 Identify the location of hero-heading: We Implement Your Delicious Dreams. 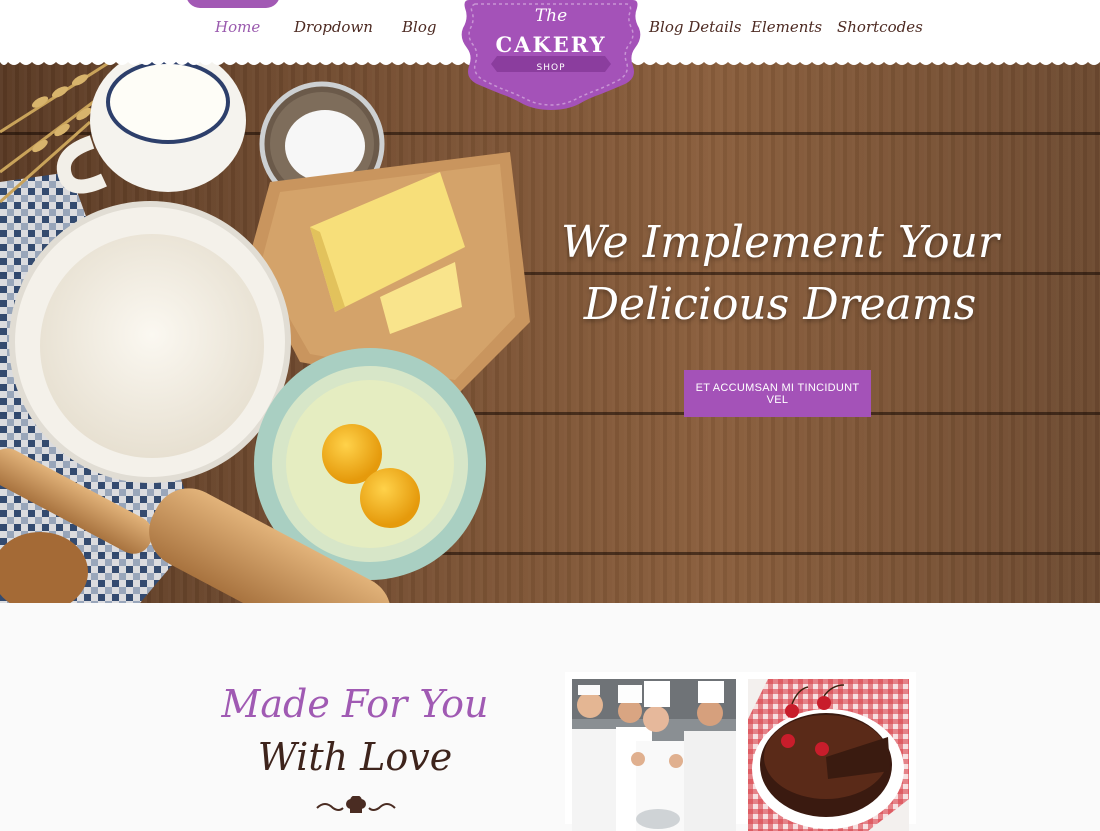
(780, 274).